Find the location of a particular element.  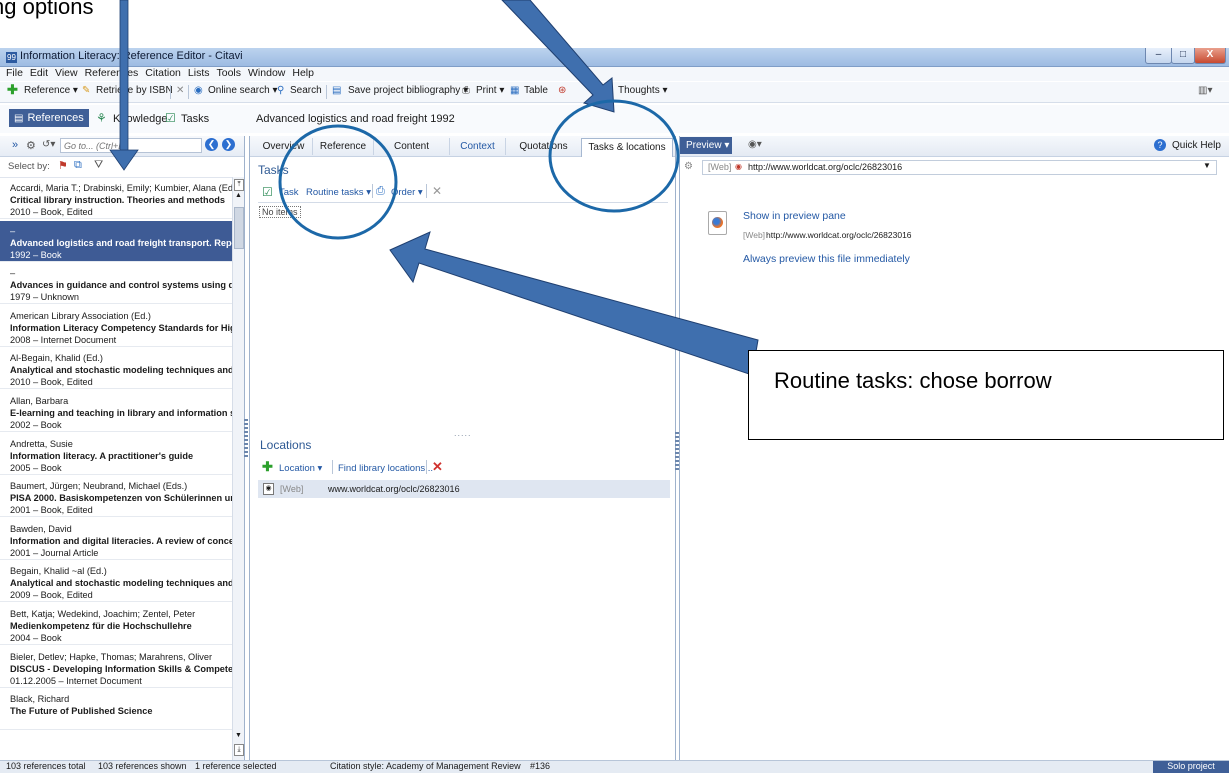

always-preview-link: Always preview this file immediately is located at coordinates (826, 259).